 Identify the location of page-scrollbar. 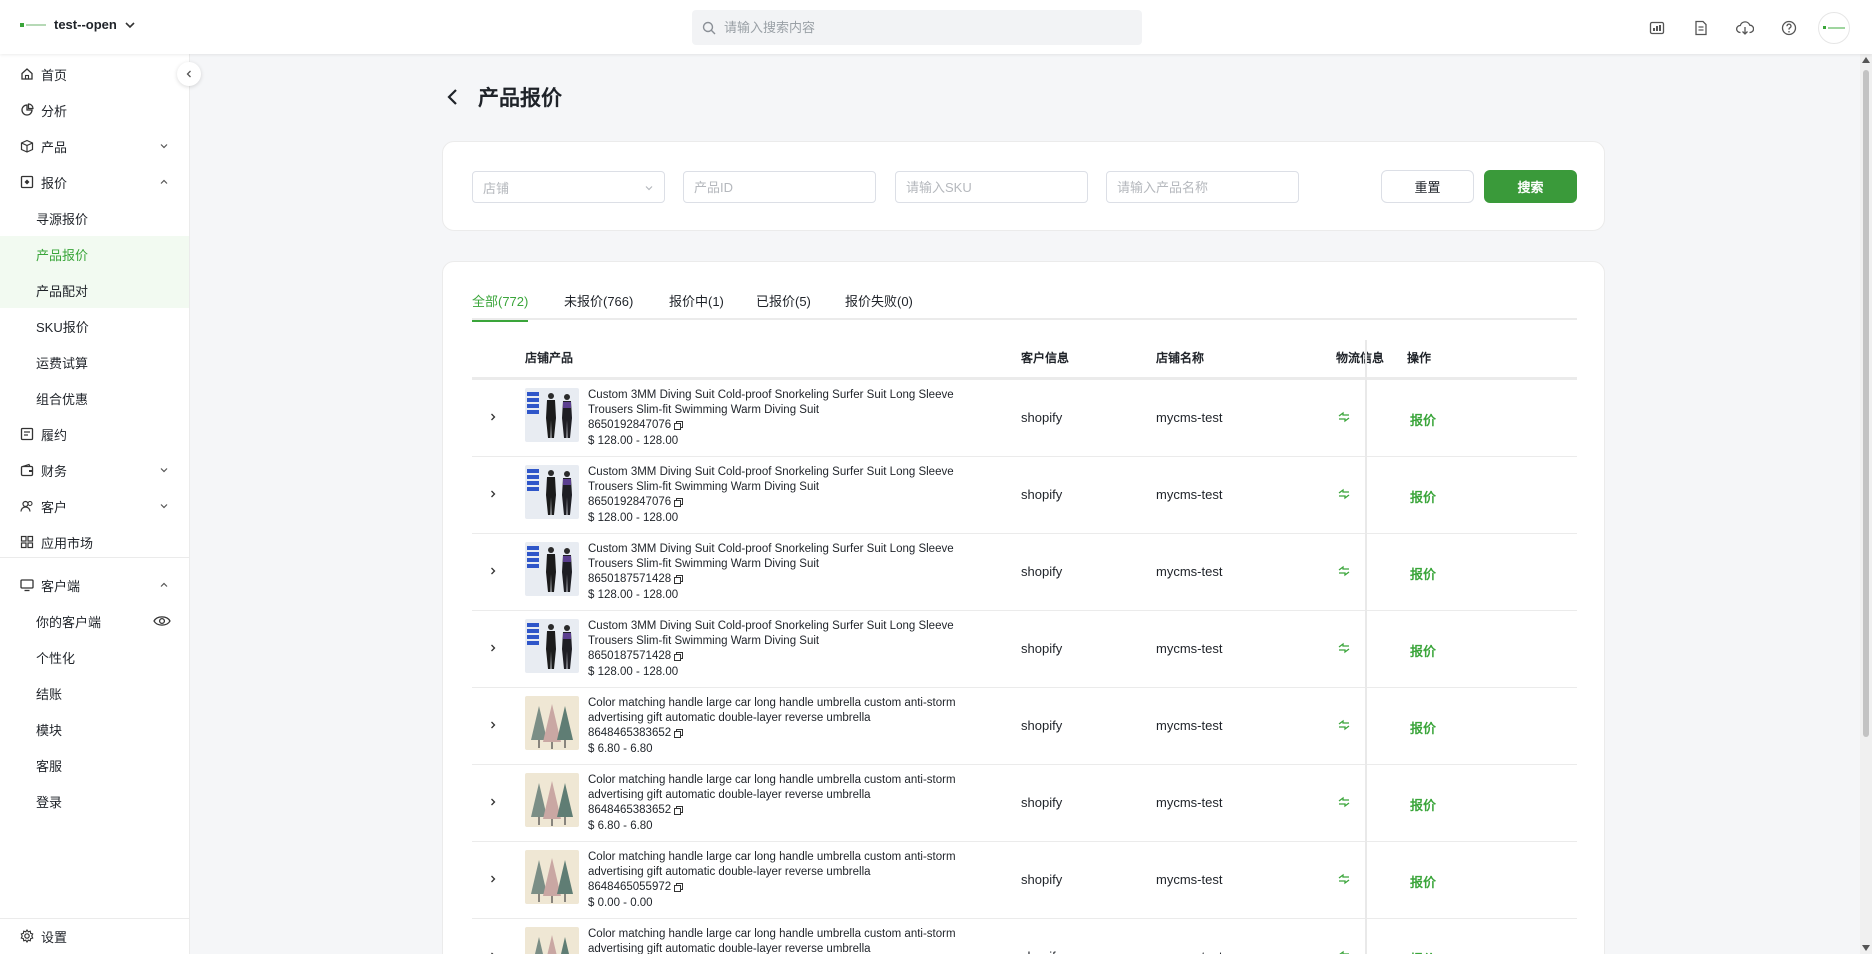
(1866, 504).